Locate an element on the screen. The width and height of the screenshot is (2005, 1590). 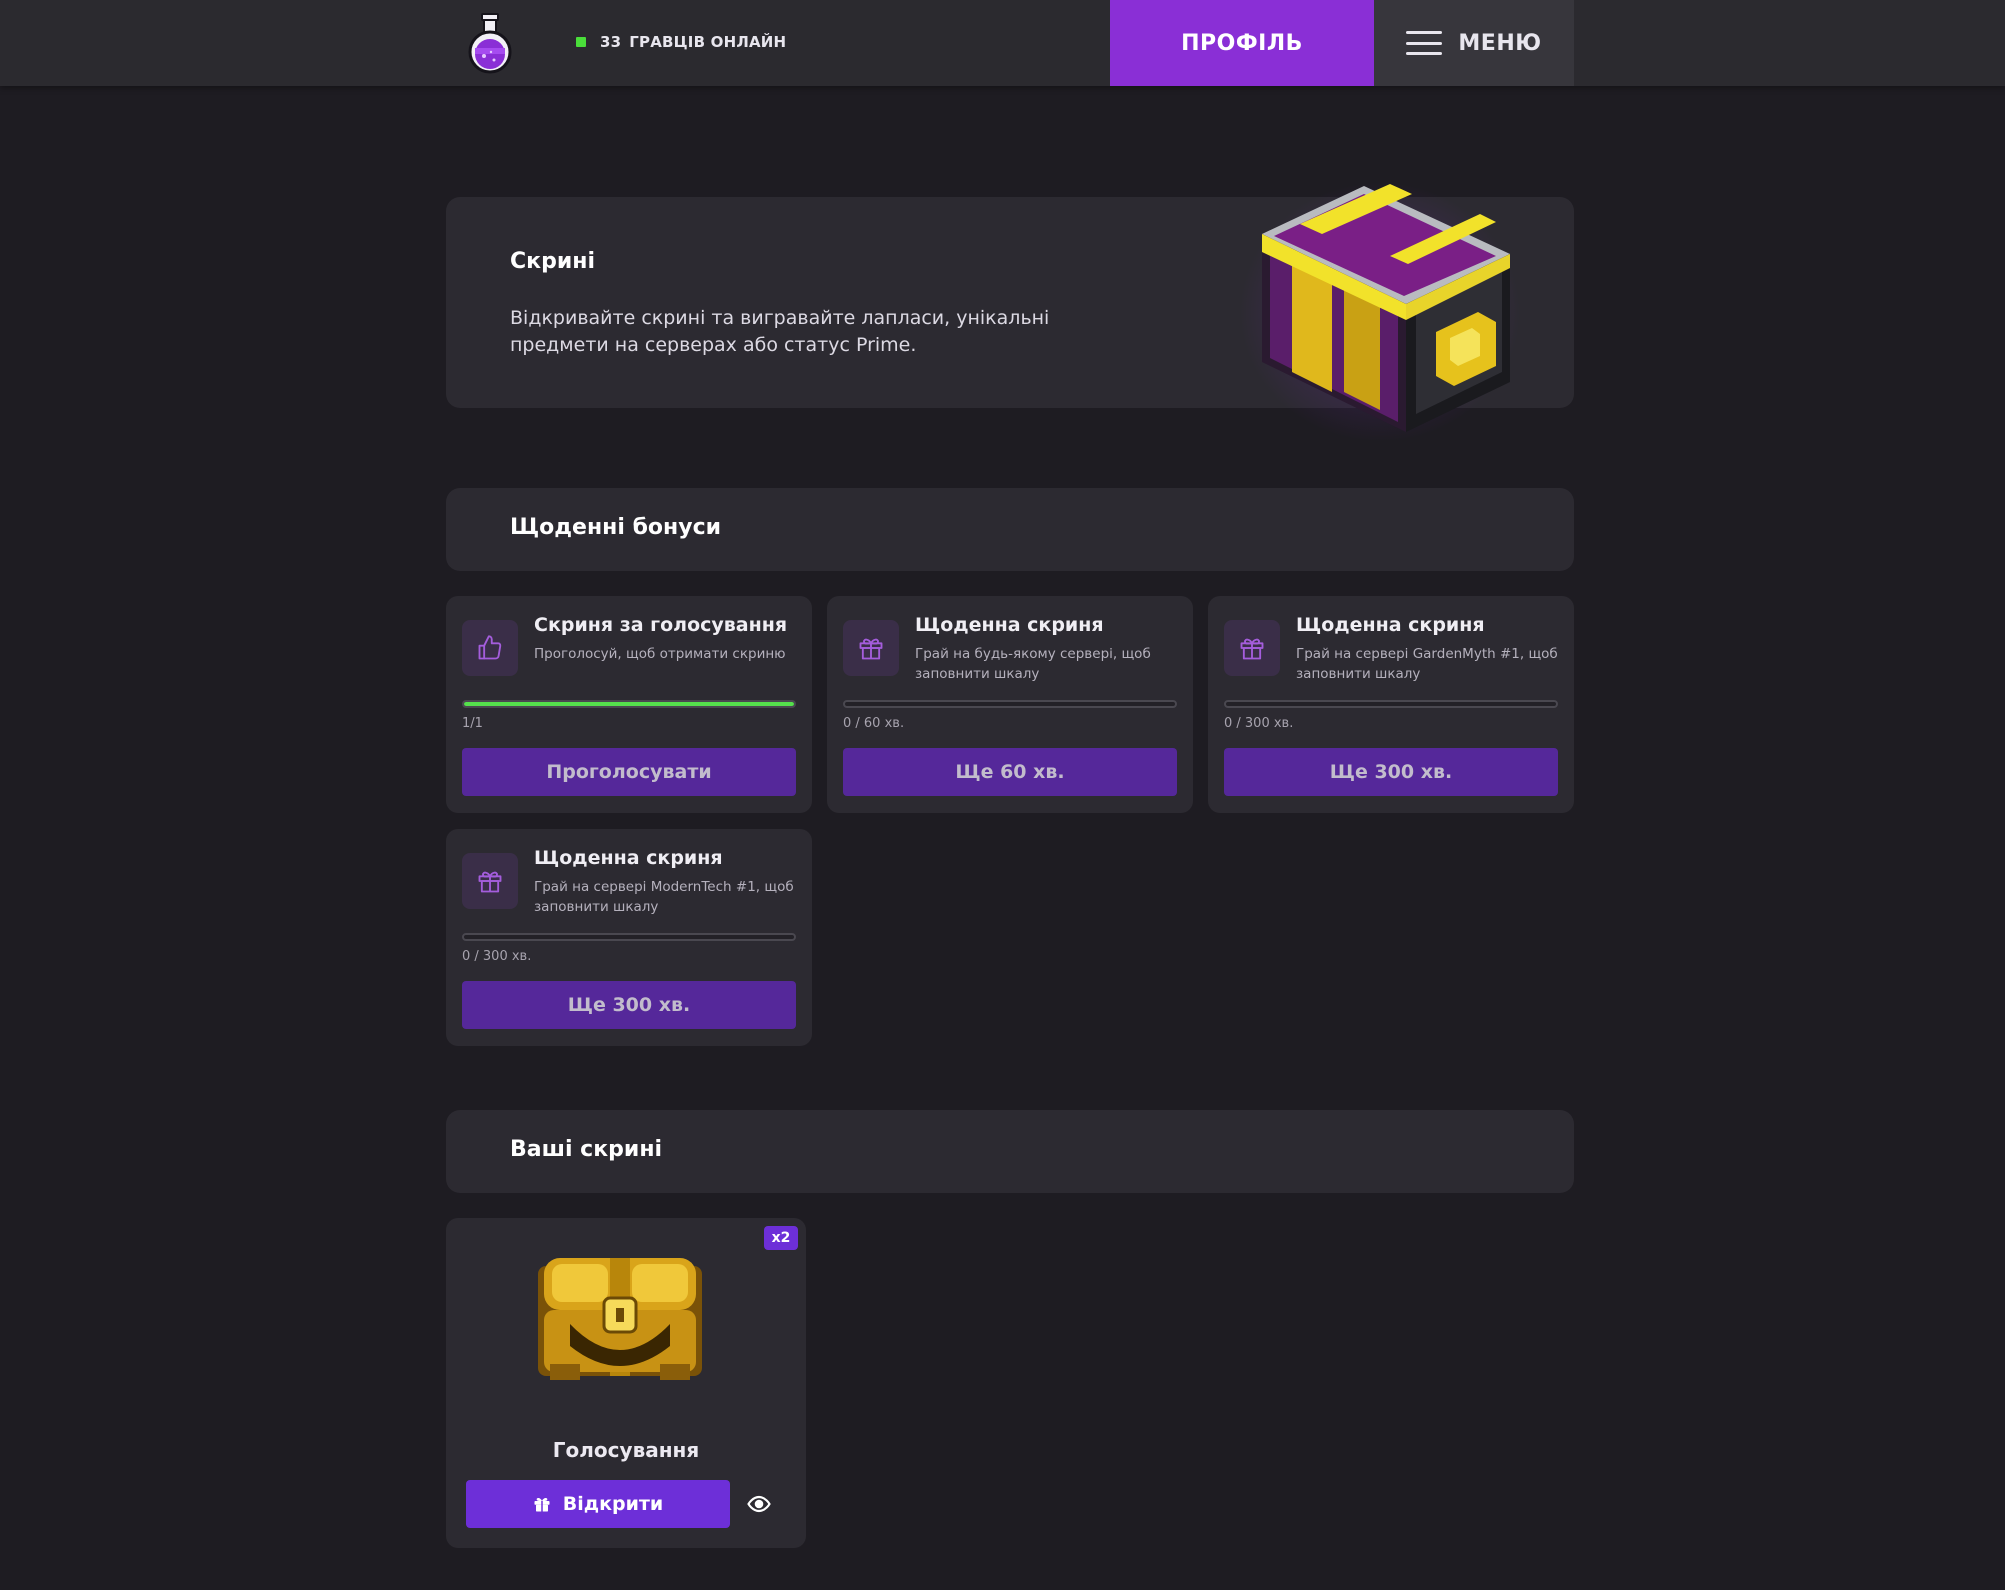
chest-card: x2 Голосування Відкрити is located at coordinates (626, 1383).